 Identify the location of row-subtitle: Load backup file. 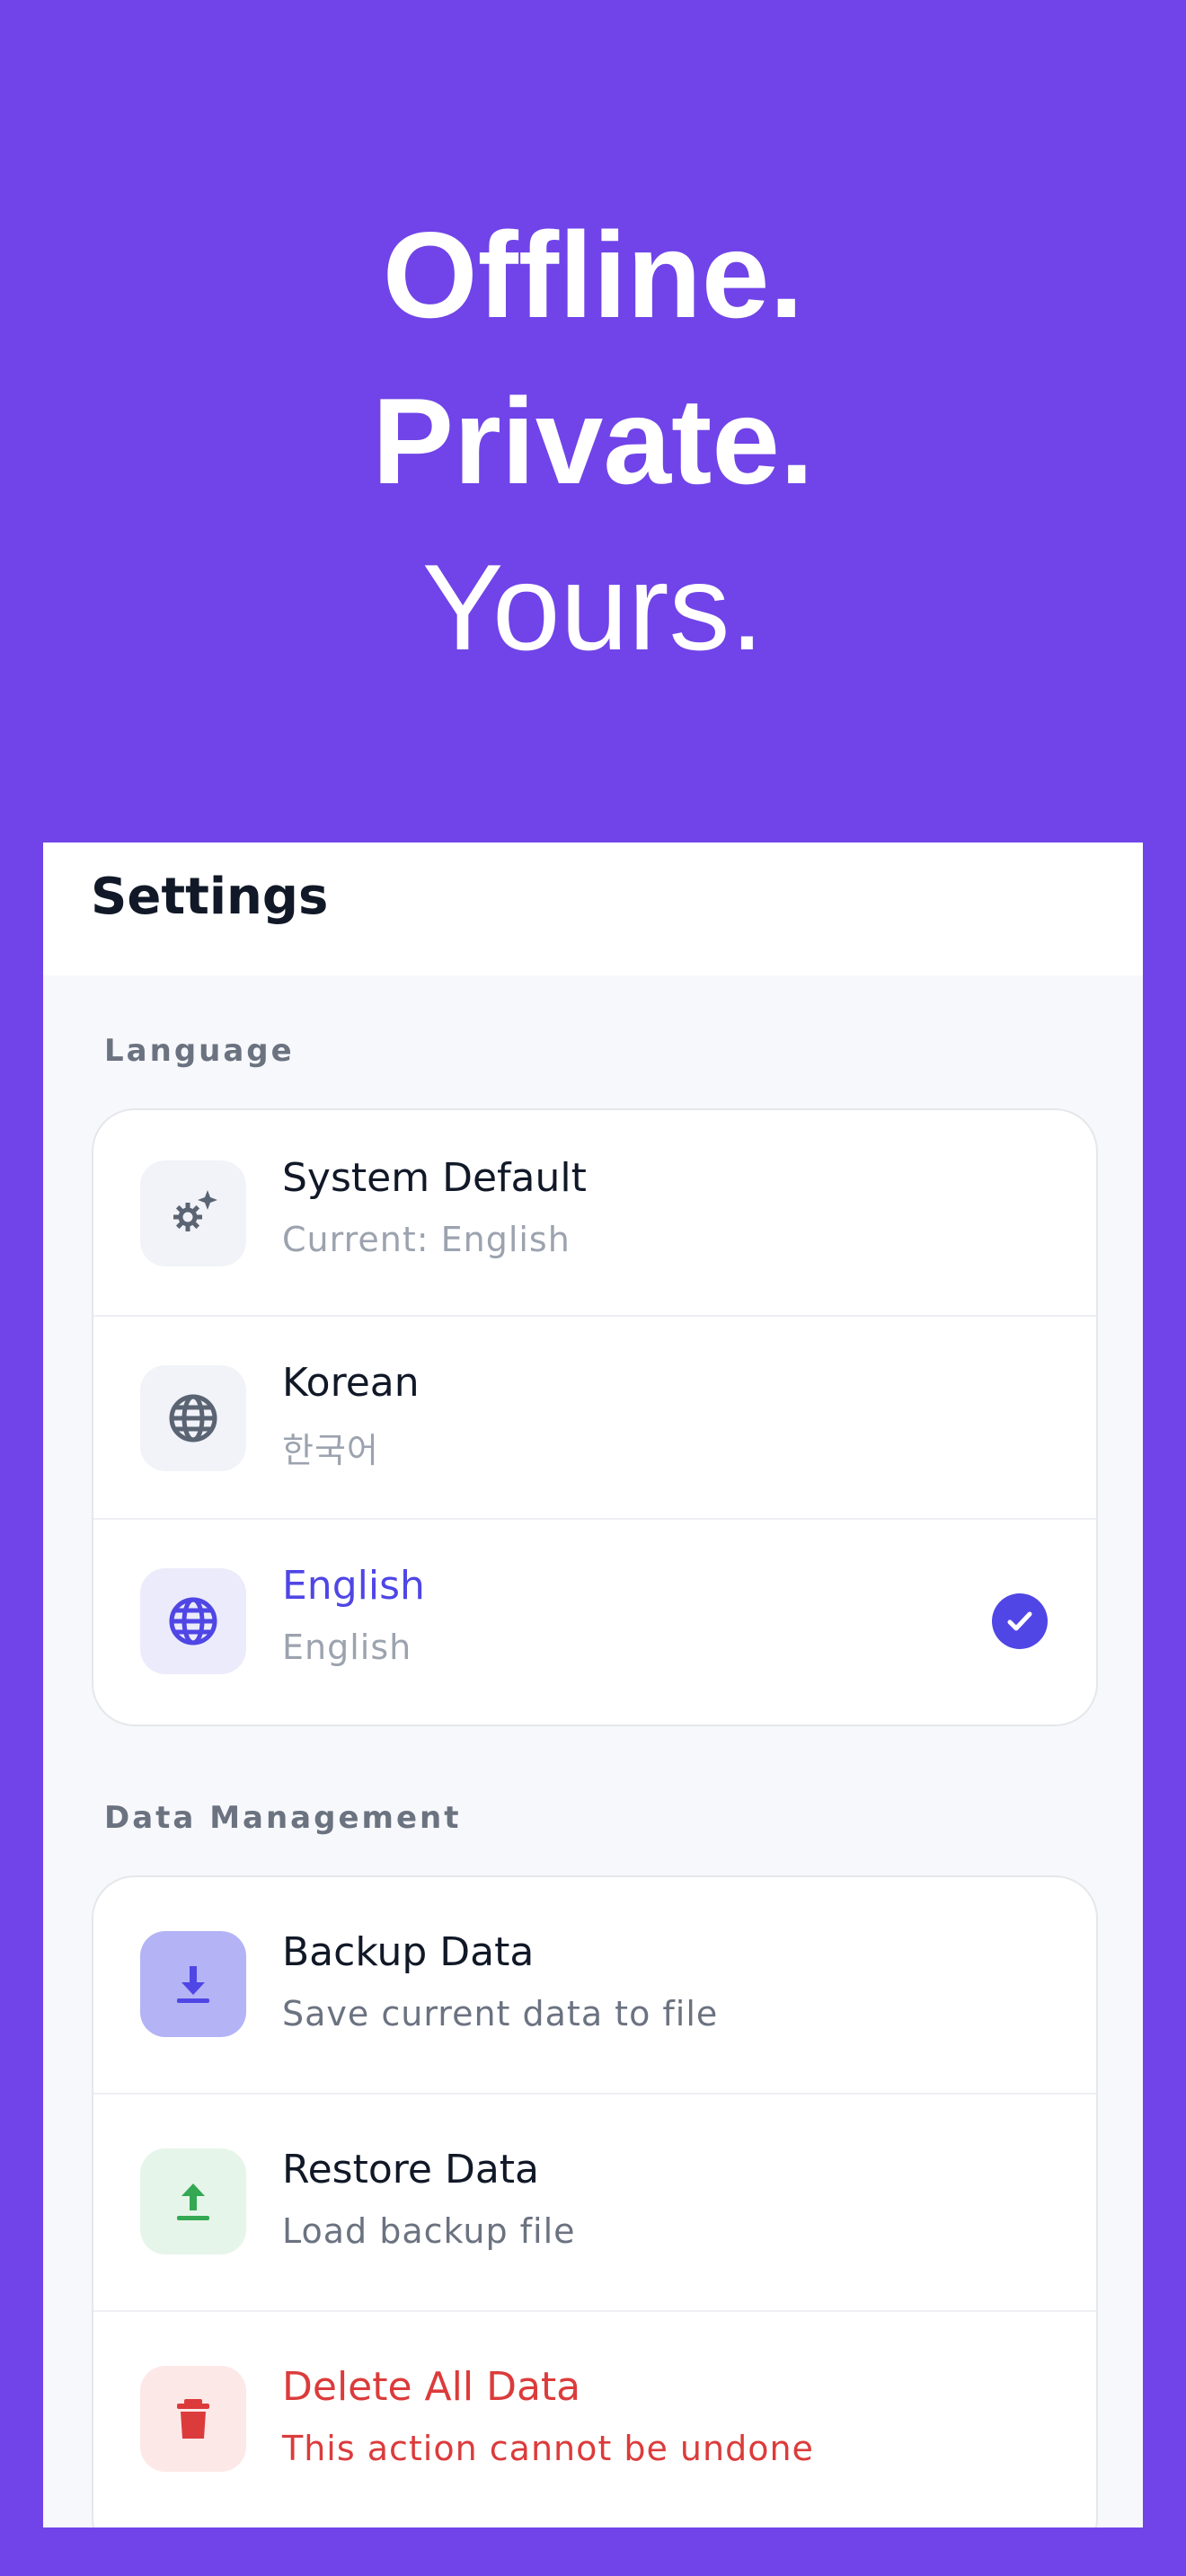
(429, 2231).